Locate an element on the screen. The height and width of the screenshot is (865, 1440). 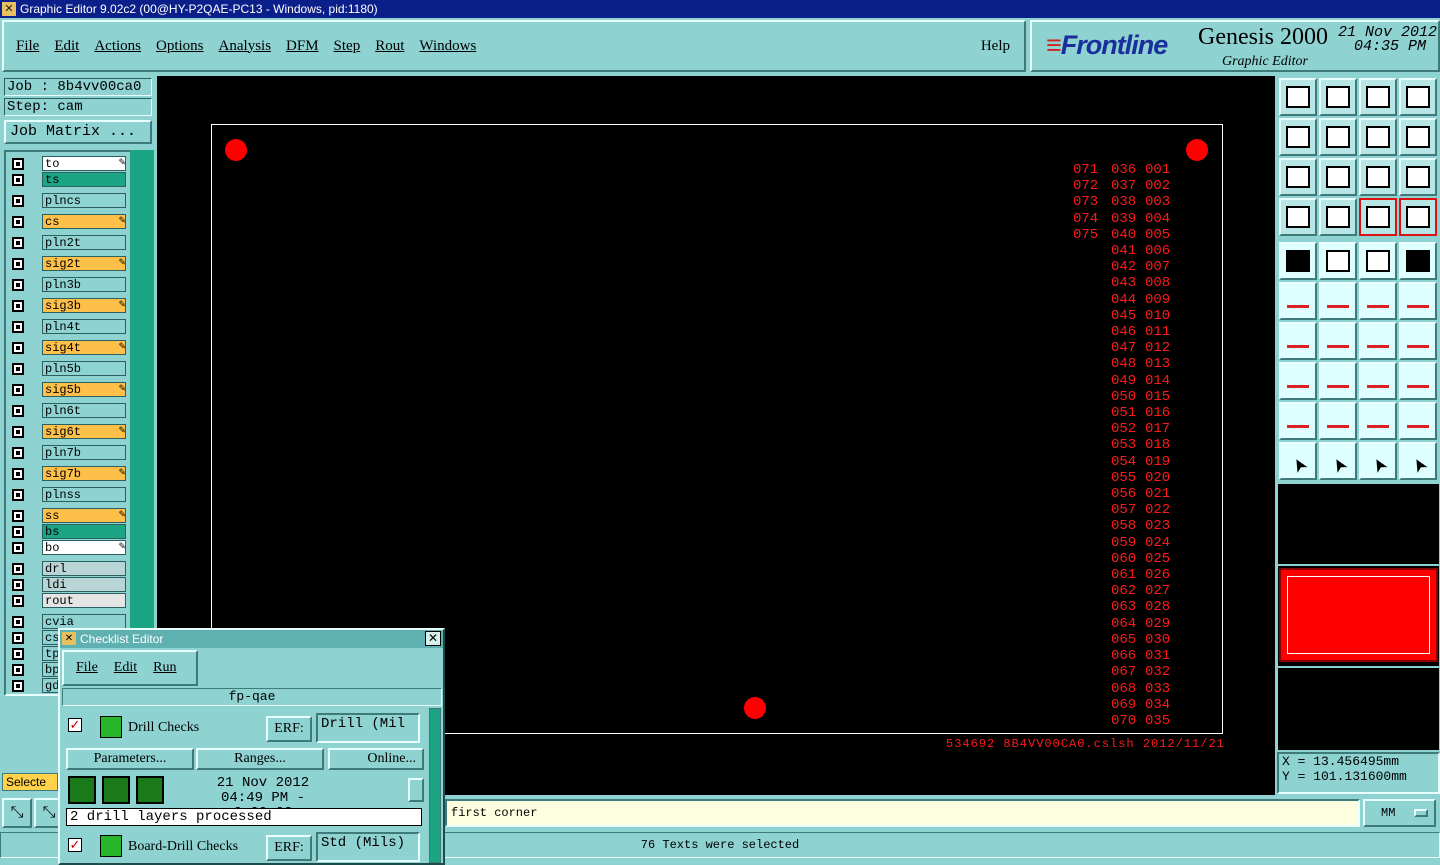
layer-row-sig6t: sig6t ✎ is located at coordinates (68, 432).